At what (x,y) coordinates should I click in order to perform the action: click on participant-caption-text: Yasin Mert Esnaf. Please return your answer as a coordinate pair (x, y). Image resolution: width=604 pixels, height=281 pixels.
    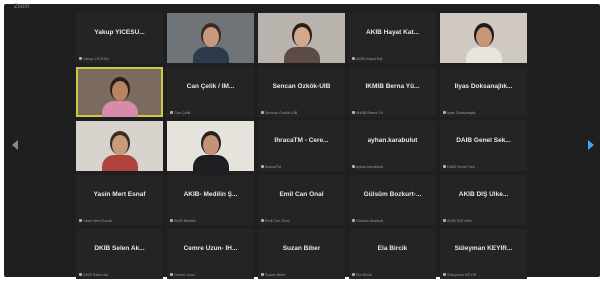
    Looking at the image, I should click on (97, 221).